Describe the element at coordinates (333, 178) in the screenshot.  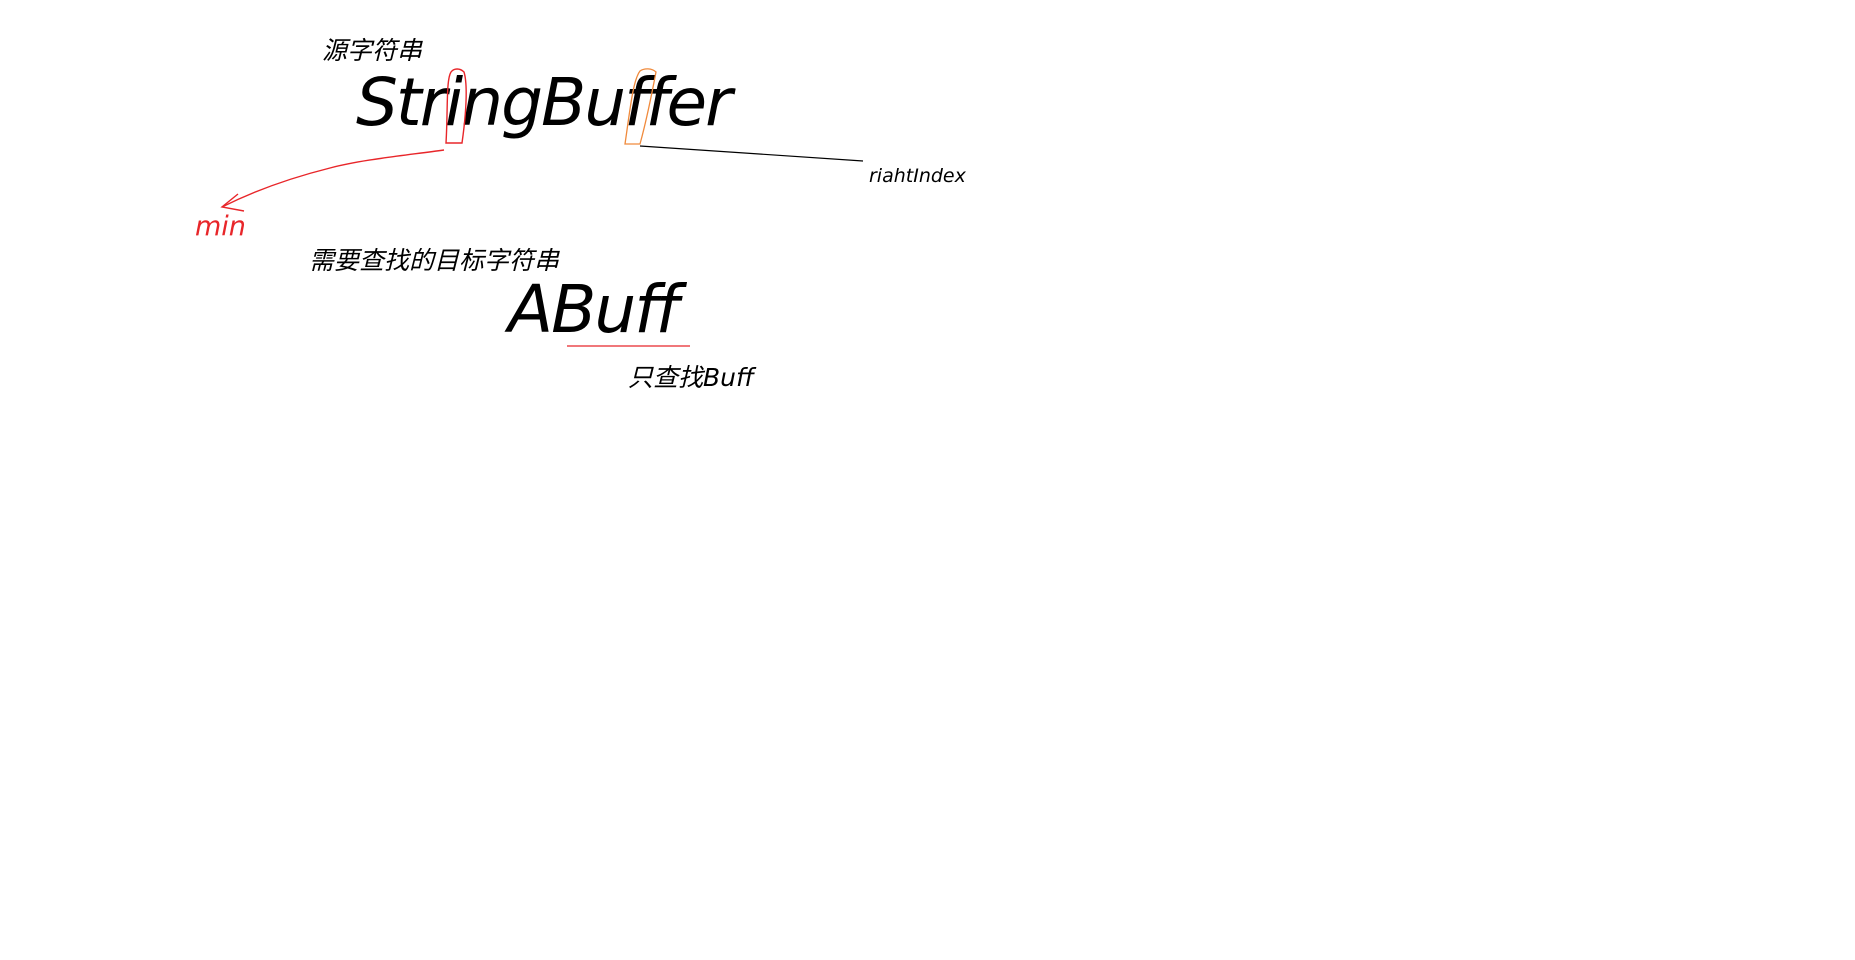
I see `min-arrow` at that location.